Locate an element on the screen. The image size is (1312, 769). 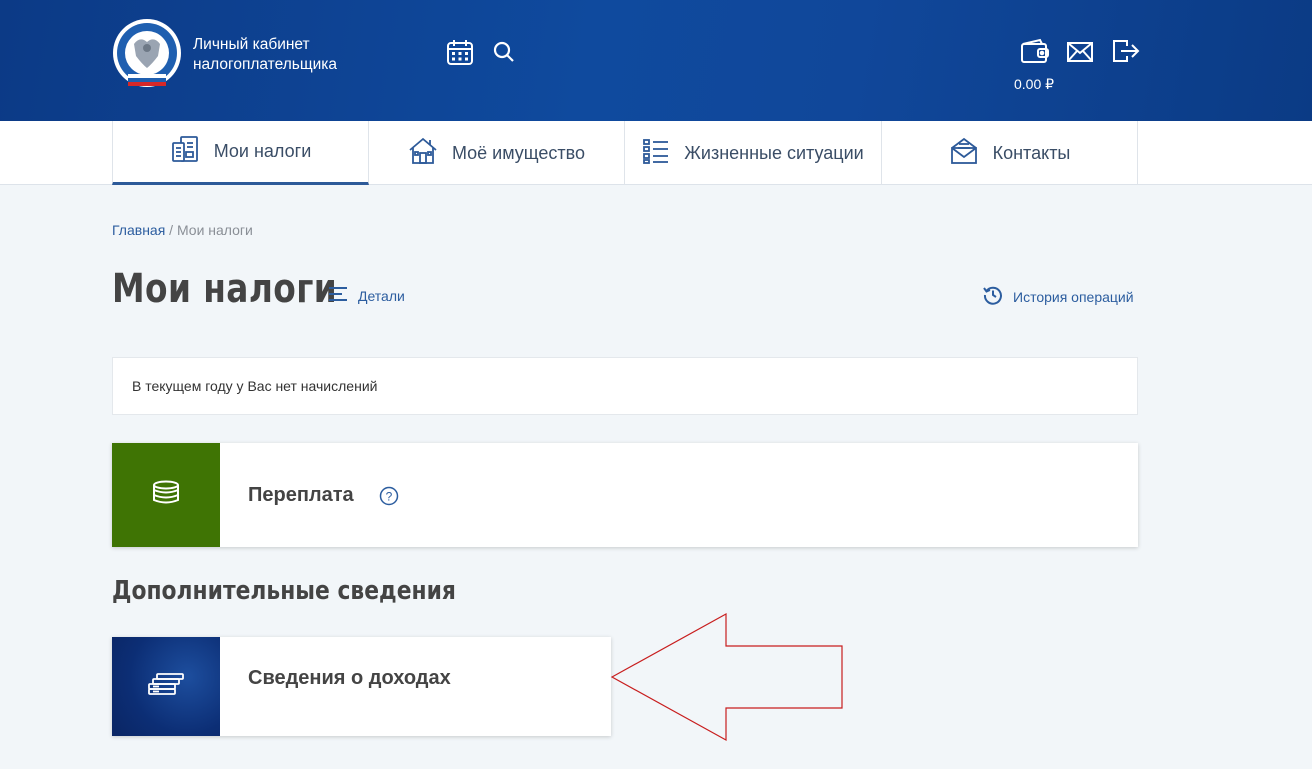
nav-item-my-taxes: Мои налоги is located at coordinates (240, 153).